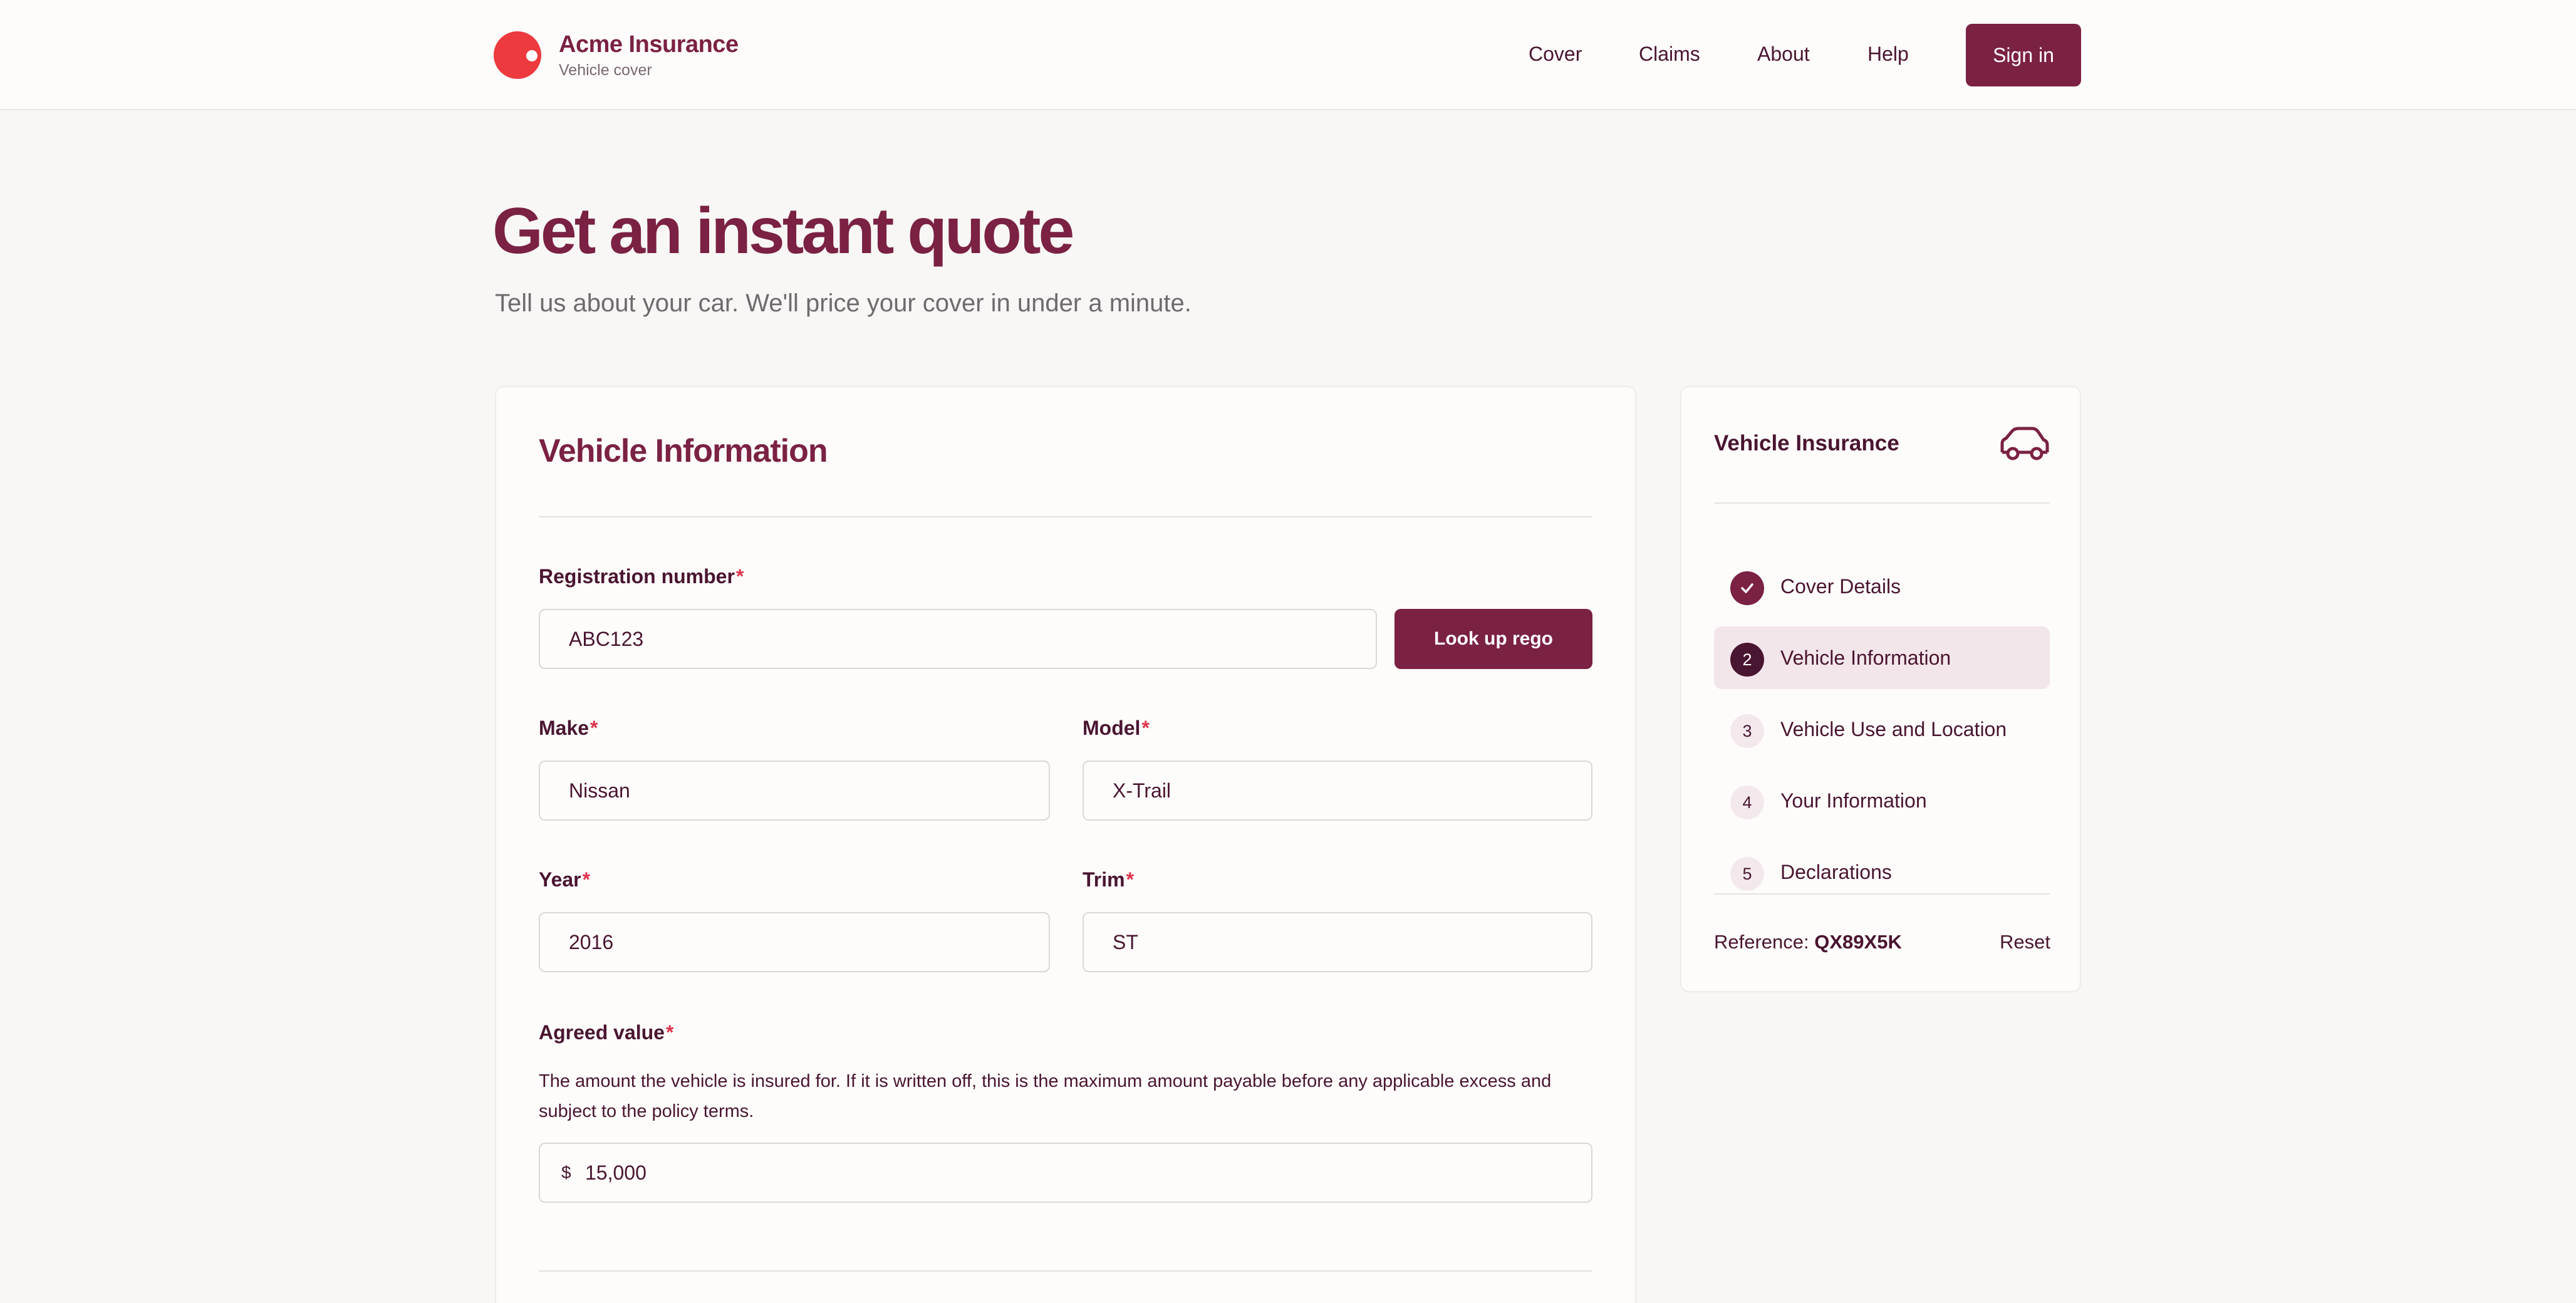  I want to click on currency-prefix: $, so click(566, 1172).